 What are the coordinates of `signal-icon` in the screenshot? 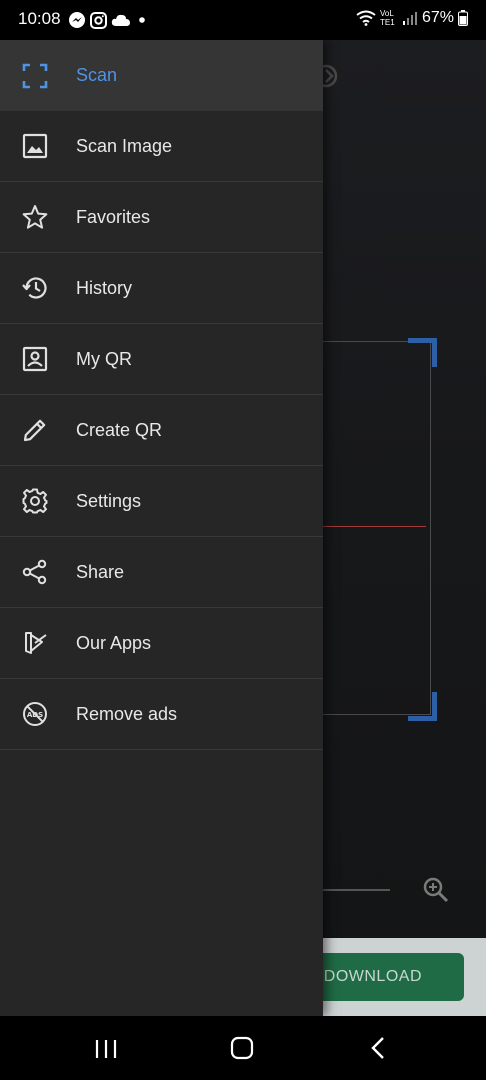 It's located at (409, 18).